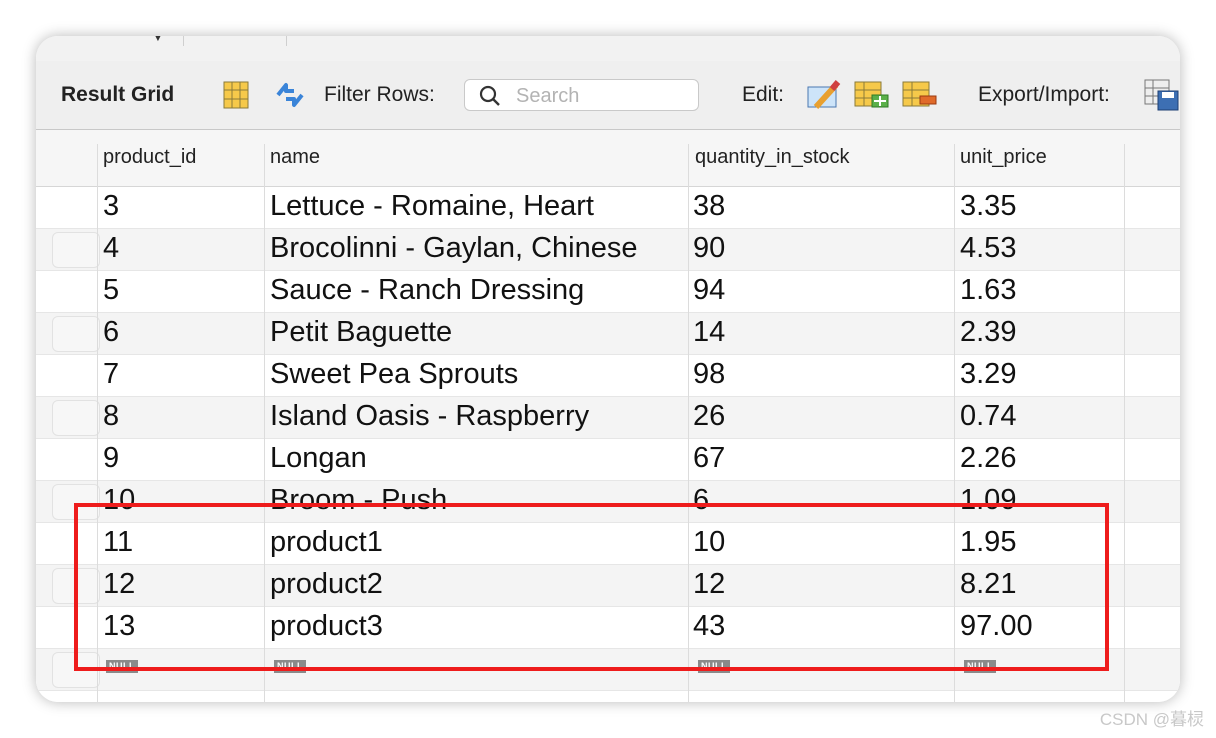 The height and width of the screenshot is (738, 1216). Describe the element at coordinates (432, 206) in the screenshot. I see `cell-name: Lettuce - Romaine, Heart` at that location.